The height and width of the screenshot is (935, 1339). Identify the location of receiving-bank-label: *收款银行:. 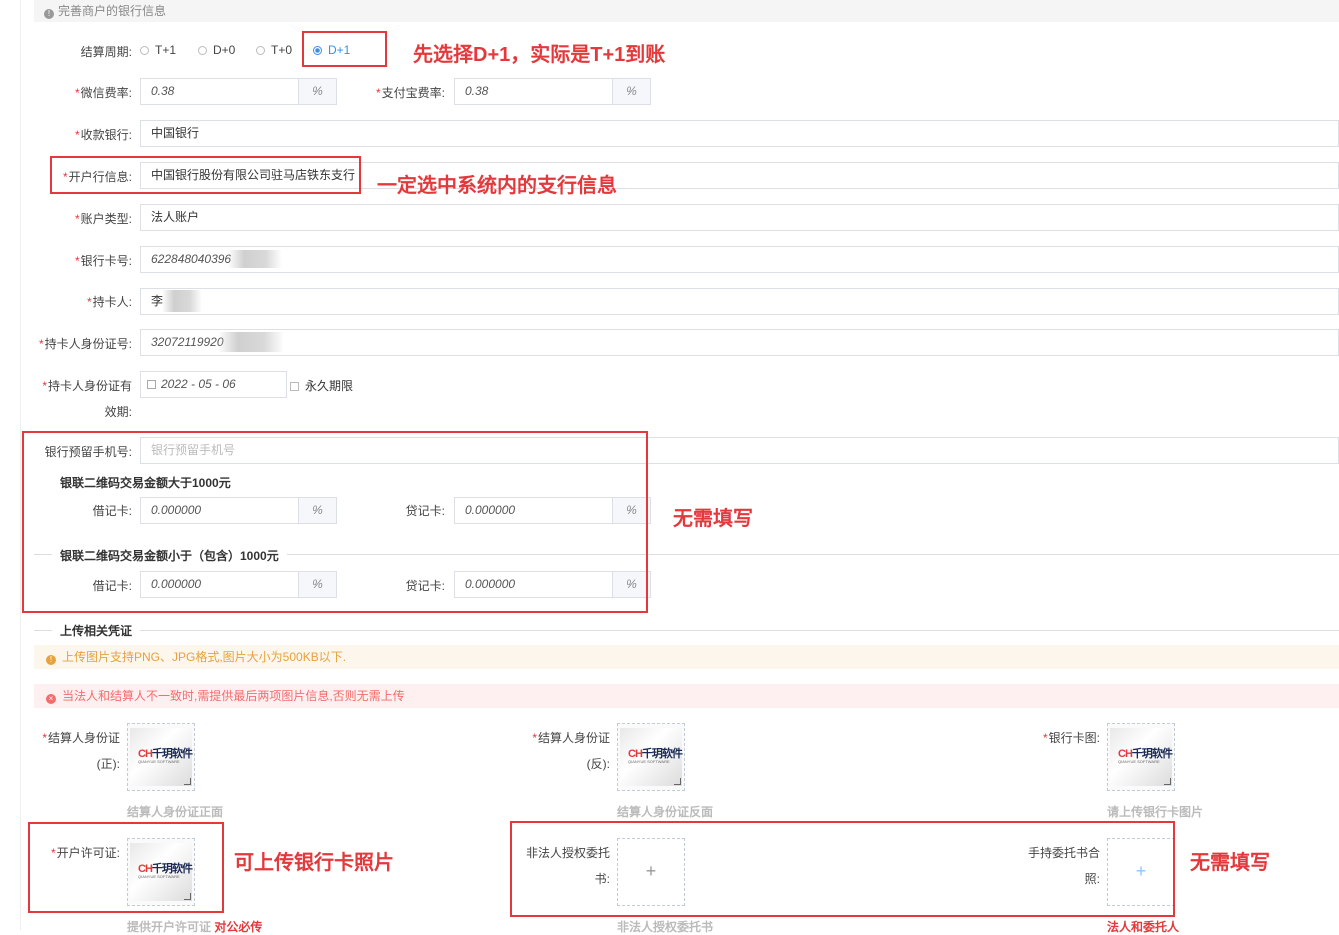
(103, 135).